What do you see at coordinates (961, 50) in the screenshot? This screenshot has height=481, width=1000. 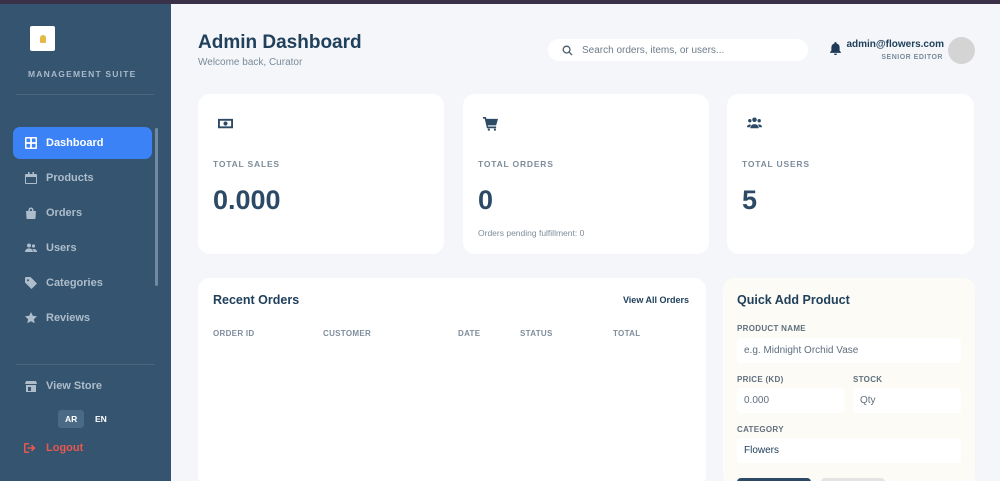 I see `avatar` at bounding box center [961, 50].